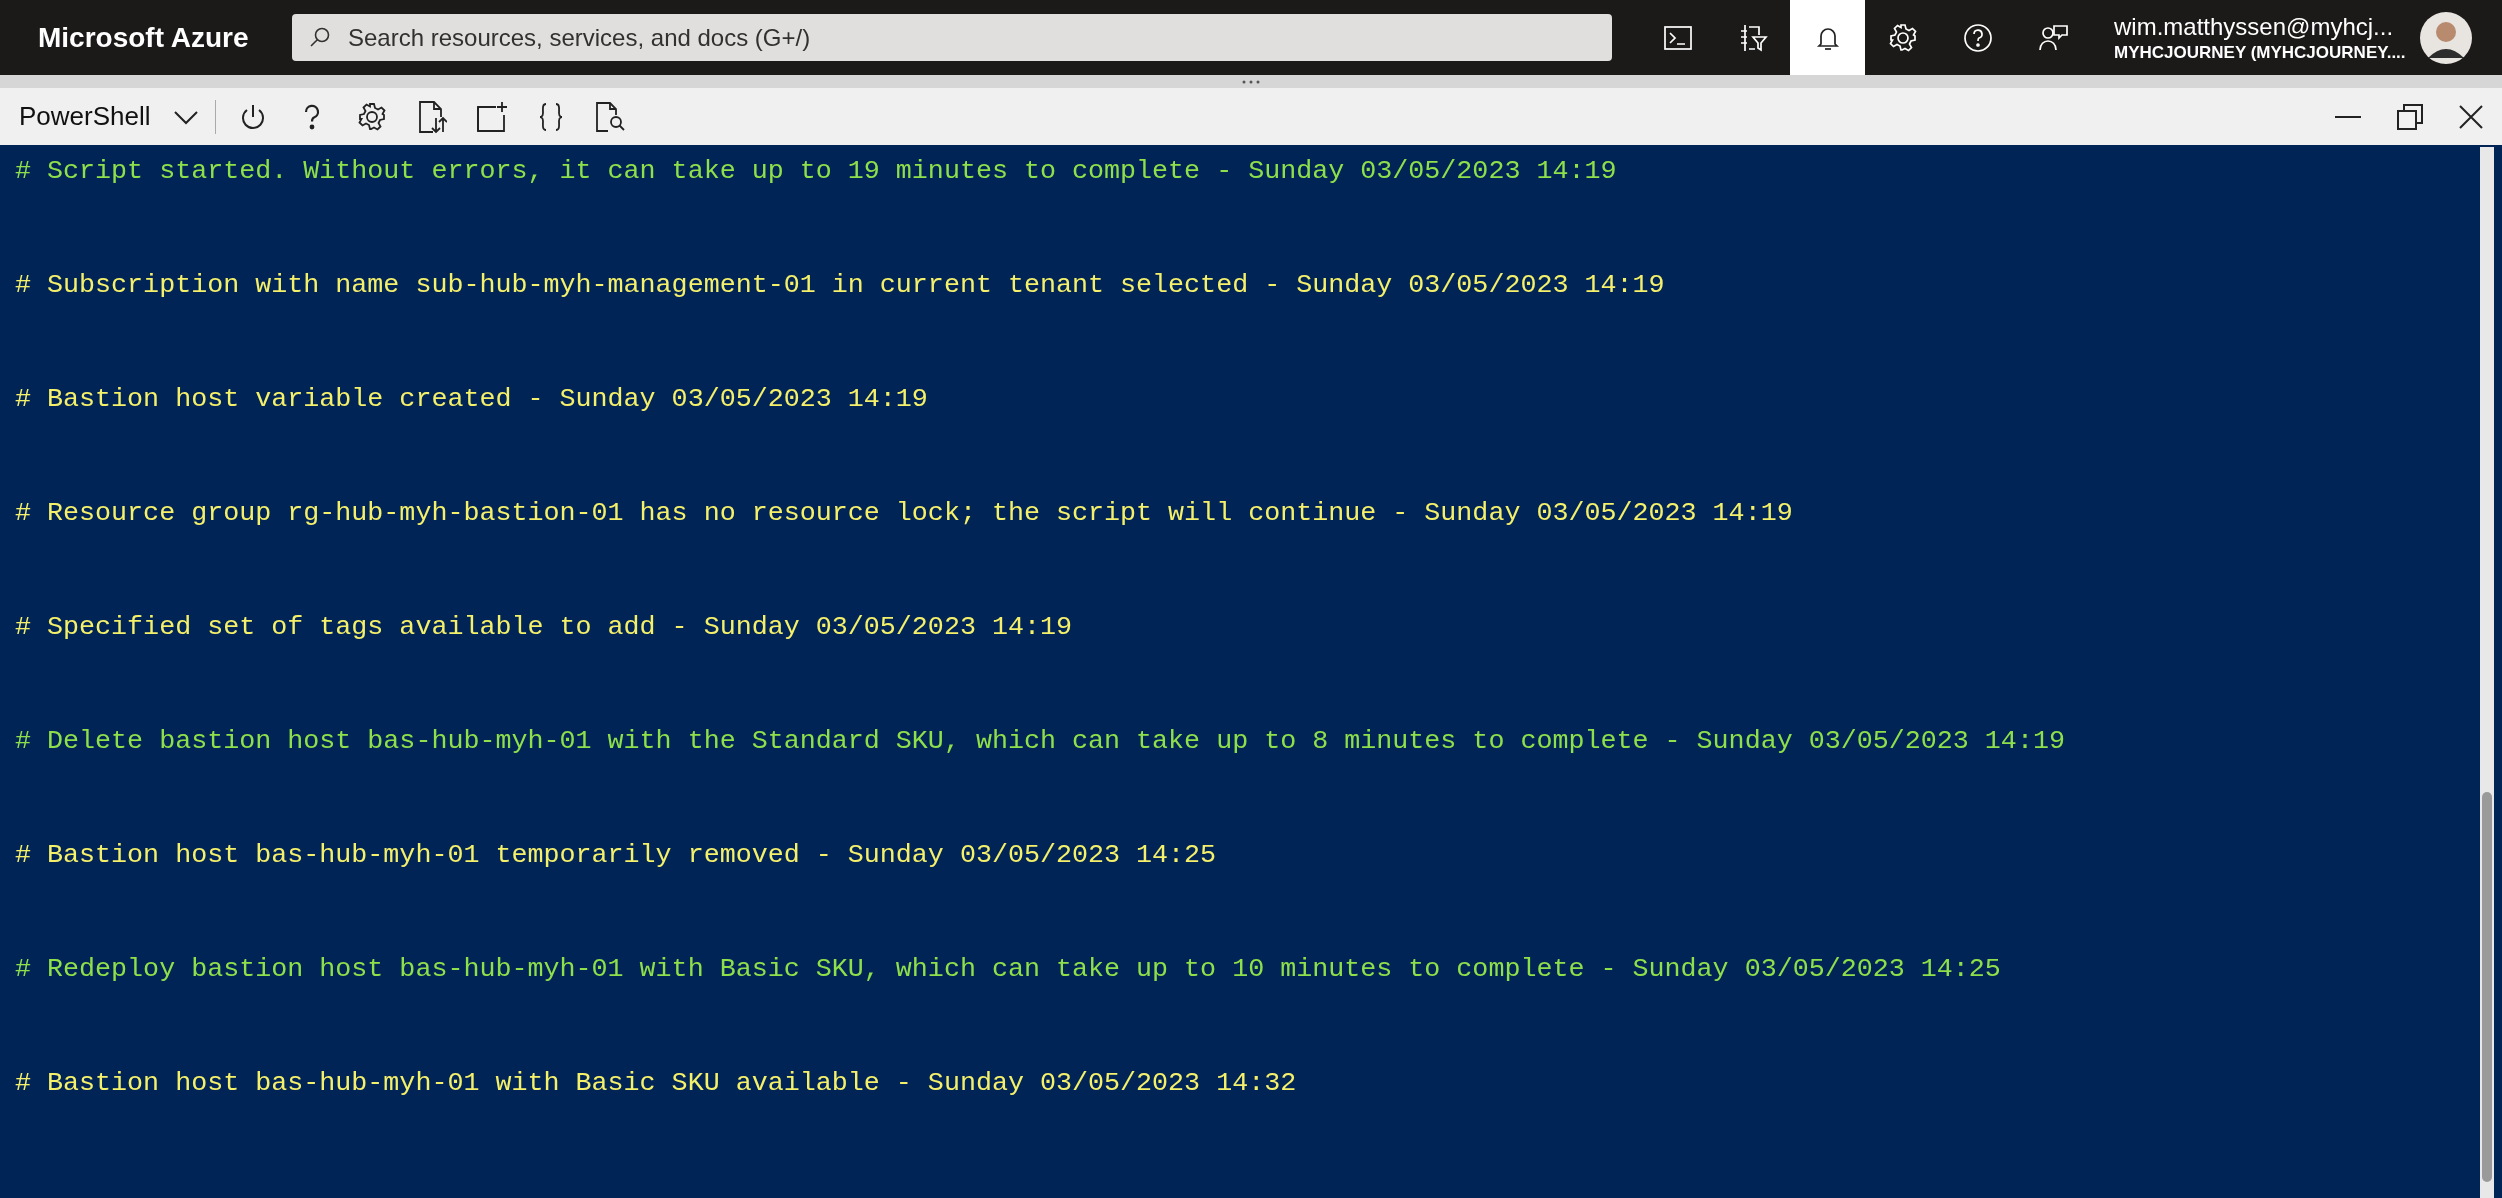 This screenshot has width=2502, height=1198. What do you see at coordinates (371, 116) in the screenshot?
I see `settings-icon` at bounding box center [371, 116].